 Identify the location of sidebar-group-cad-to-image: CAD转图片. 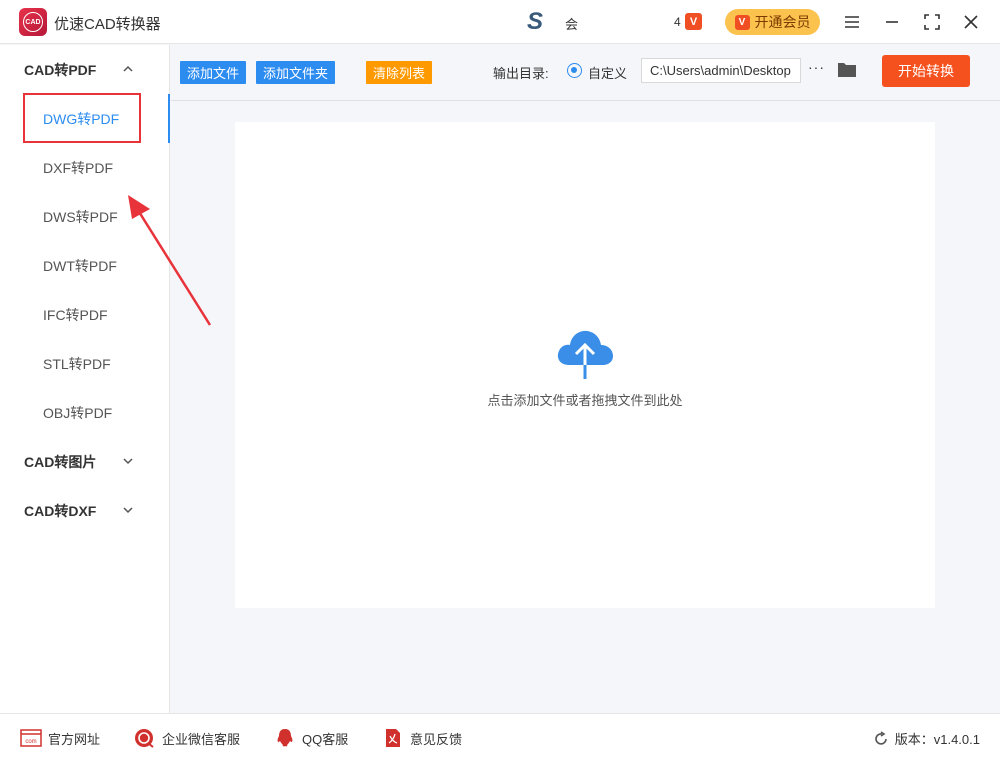
(84, 461).